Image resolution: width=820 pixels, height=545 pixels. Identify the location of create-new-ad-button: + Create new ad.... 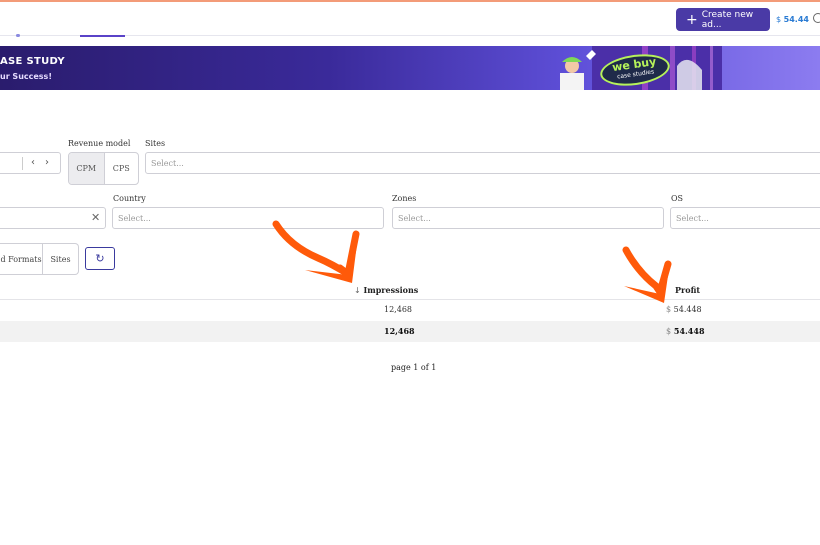
(723, 19).